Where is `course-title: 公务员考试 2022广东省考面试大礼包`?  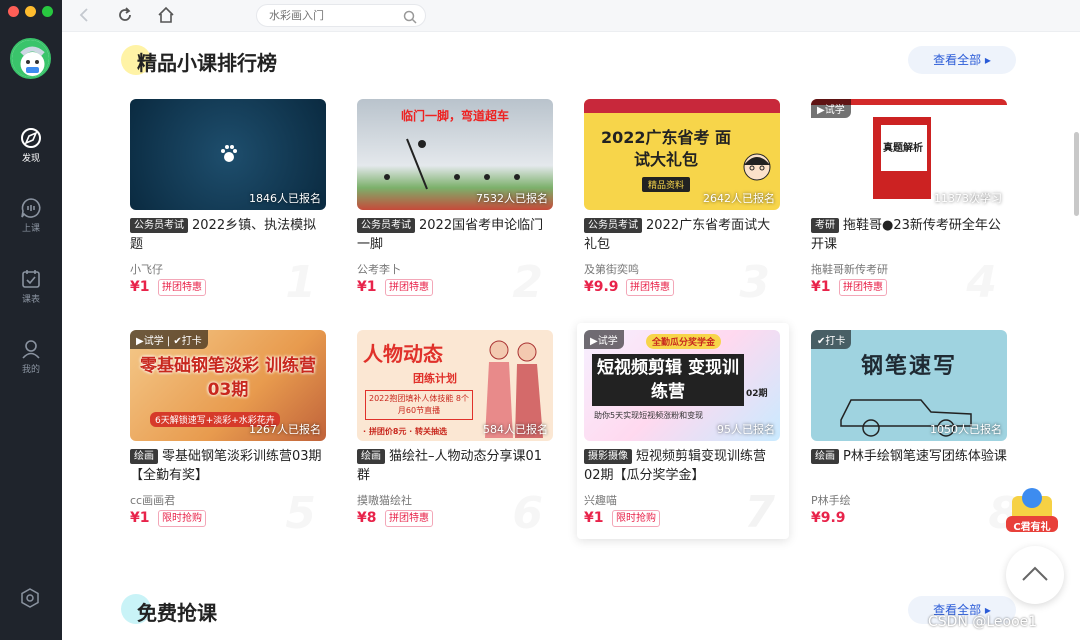 course-title: 公务员考试 2022广东省考面试大礼包 is located at coordinates (682, 235).